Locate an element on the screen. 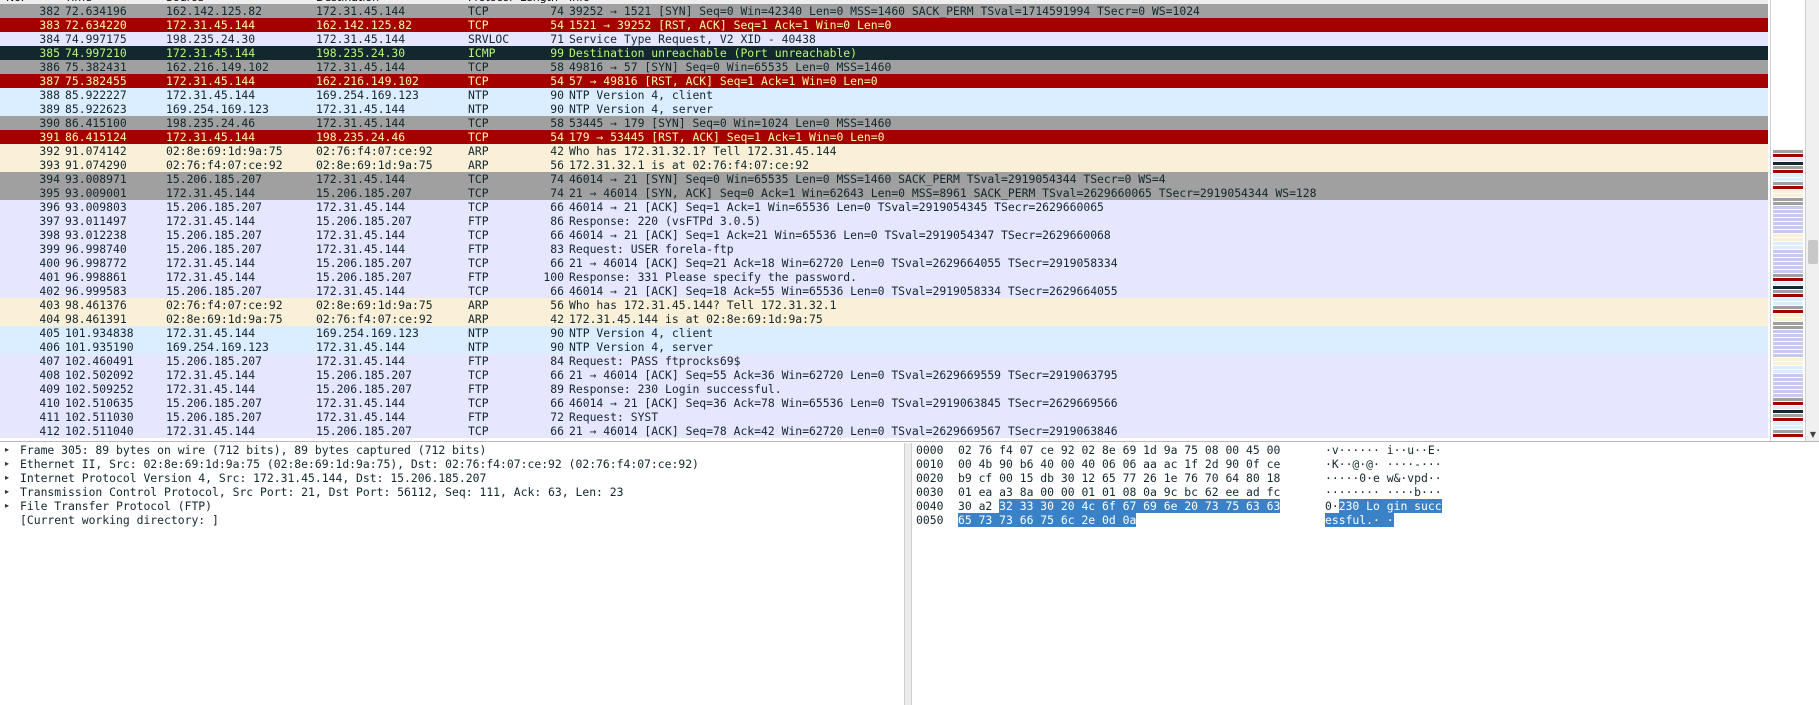  packet-time: 93.012238 is located at coordinates (96, 235).